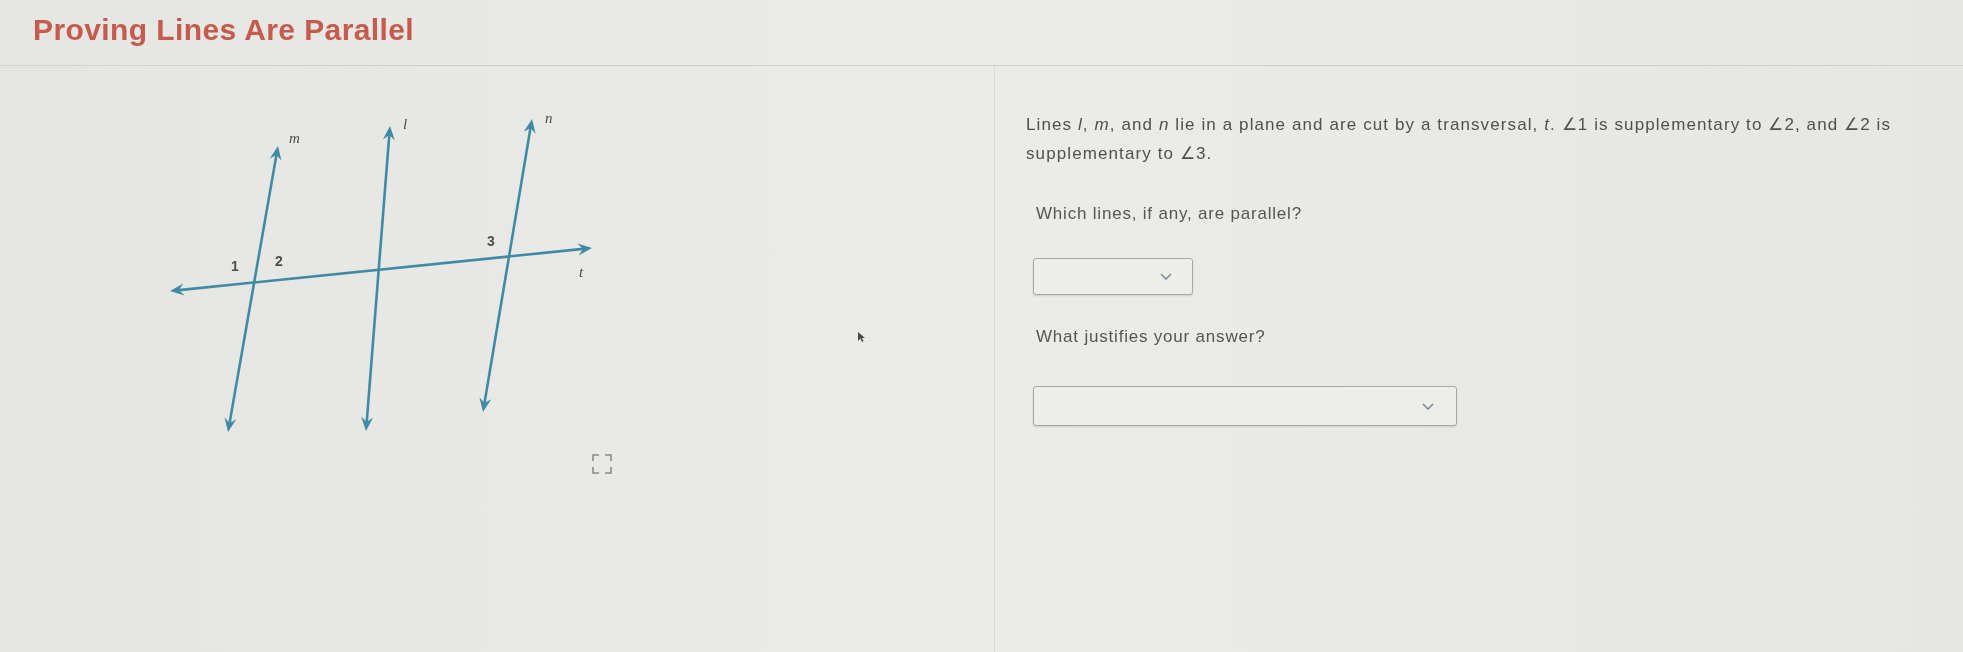 The width and height of the screenshot is (1963, 652). I want to click on expand-icon, so click(602, 464).